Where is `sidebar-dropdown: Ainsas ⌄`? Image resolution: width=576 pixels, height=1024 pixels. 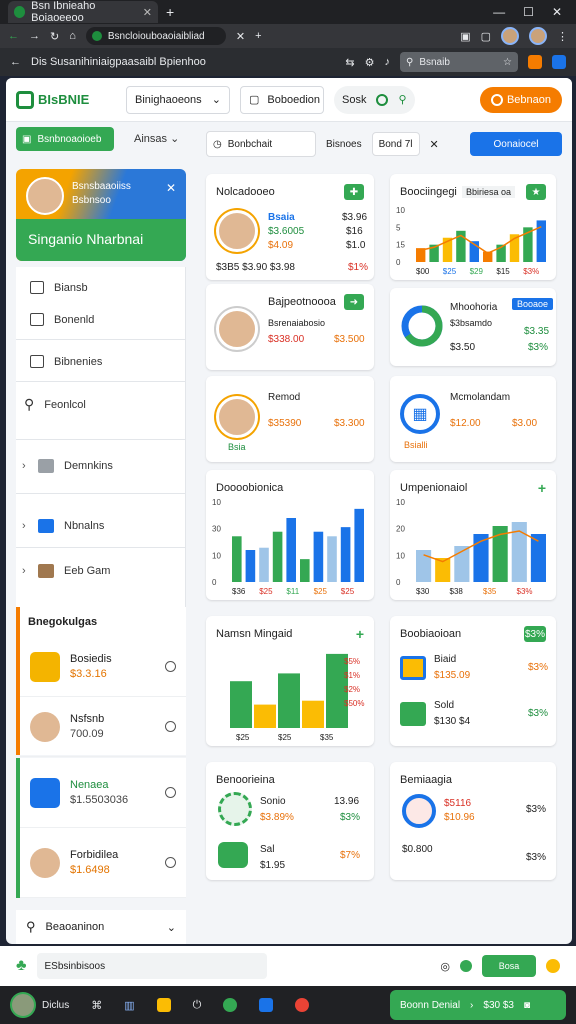
sidebar-dropdown: Ainsas ⌄ is located at coordinates (156, 138).